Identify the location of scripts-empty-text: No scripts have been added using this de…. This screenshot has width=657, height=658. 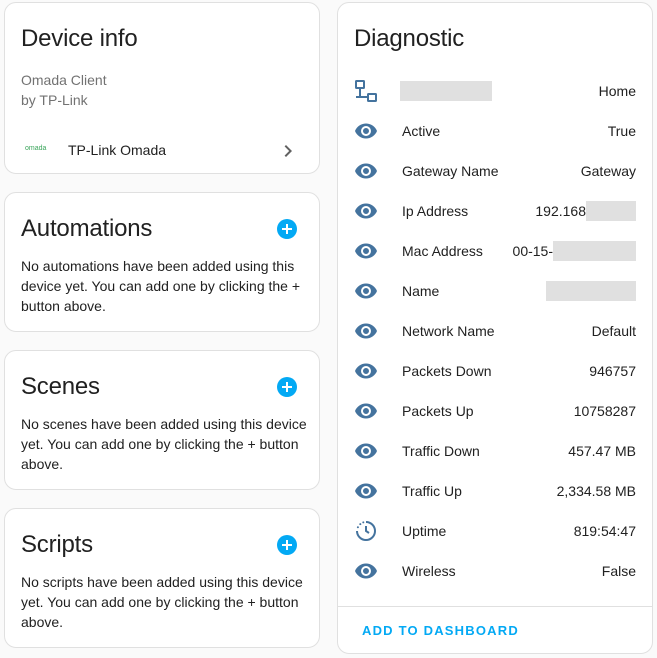
(162, 602).